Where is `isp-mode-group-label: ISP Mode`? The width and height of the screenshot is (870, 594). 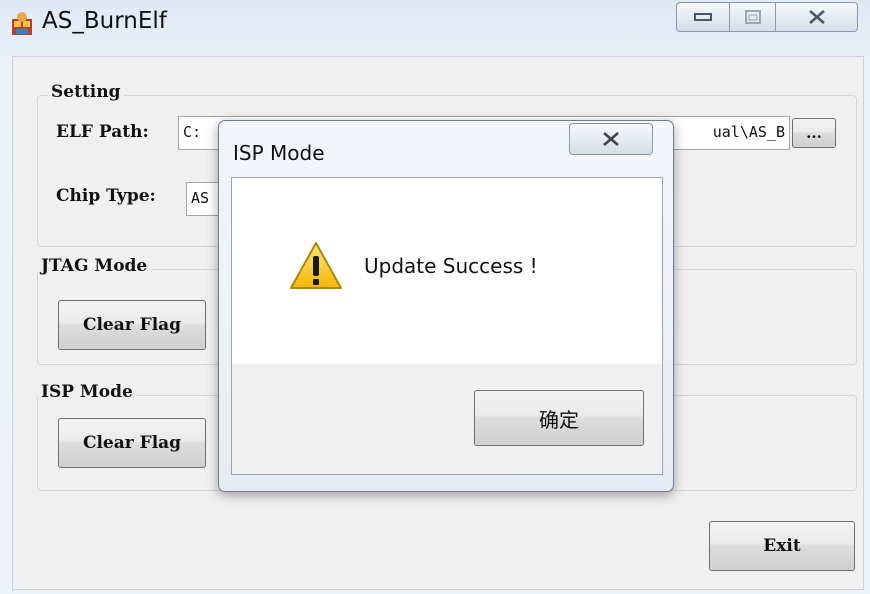 isp-mode-group-label: ISP Mode is located at coordinates (87, 392).